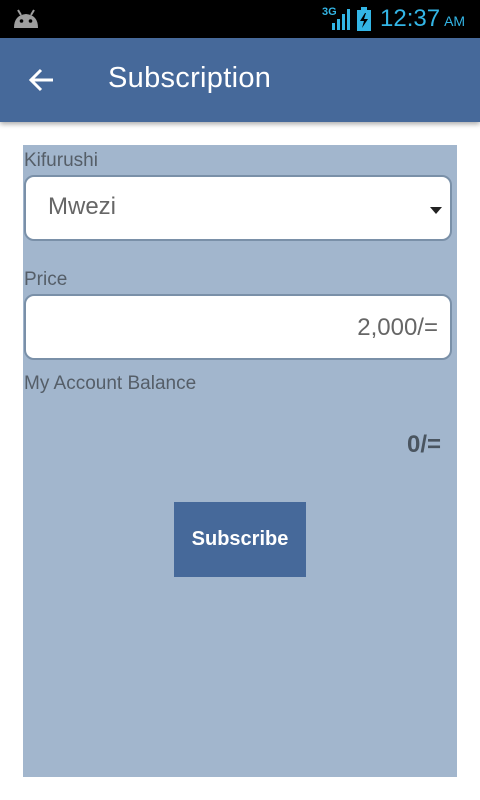 The height and width of the screenshot is (800, 480). I want to click on clock-time: 12:37, so click(410, 18).